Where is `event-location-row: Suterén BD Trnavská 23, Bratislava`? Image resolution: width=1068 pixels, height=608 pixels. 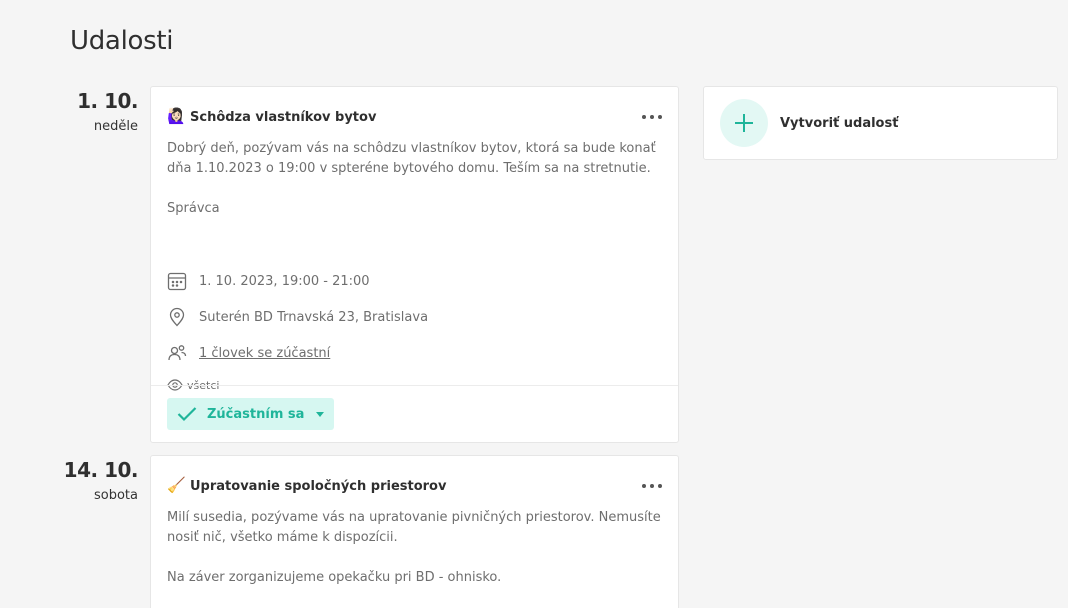 event-location-row: Suterén BD Trnavská 23, Bratislava is located at coordinates (414, 317).